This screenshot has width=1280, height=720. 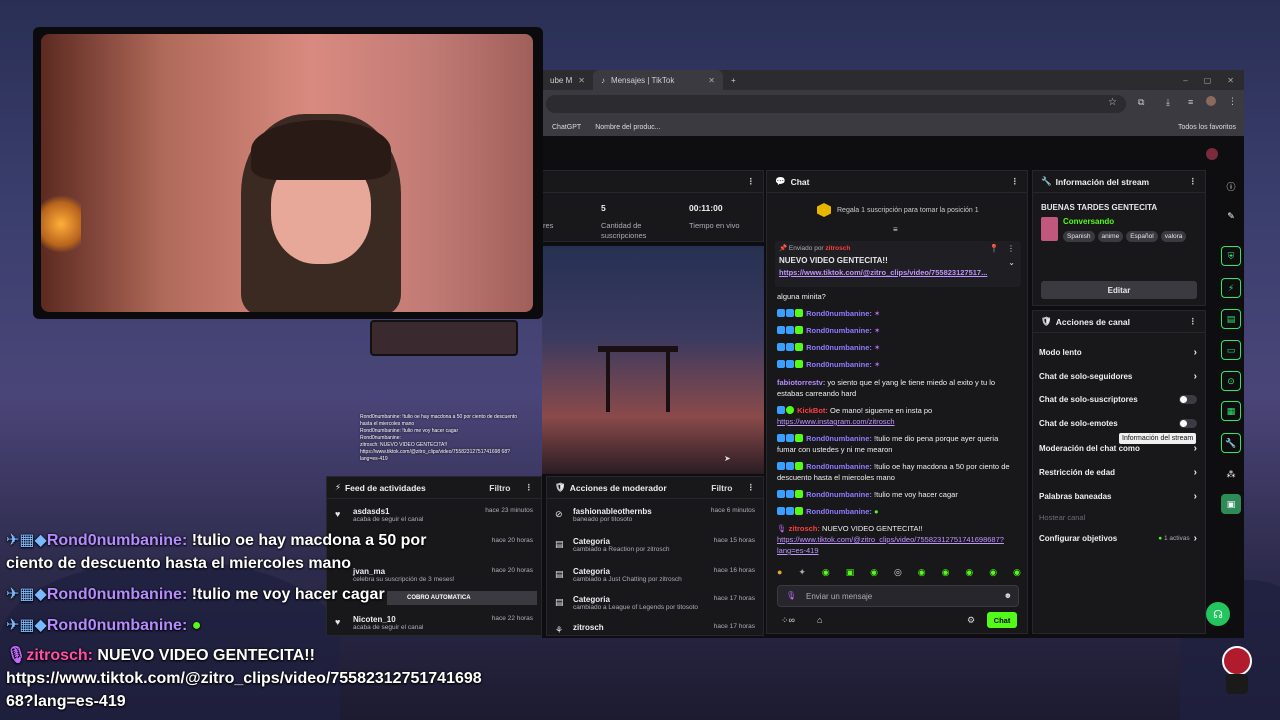 I want to click on wrench-icon: 🔧, so click(x=1231, y=443).